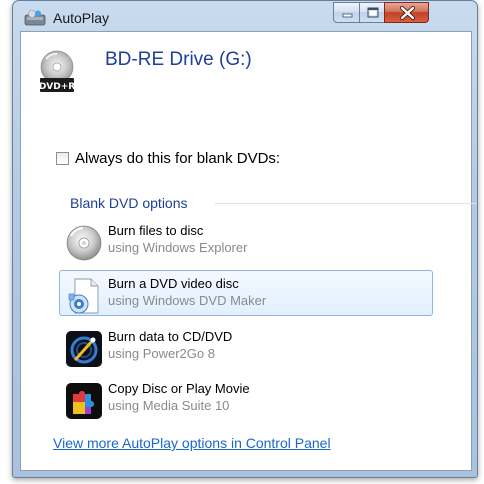  Describe the element at coordinates (169, 405) in the screenshot. I see `option-subtitle: using Media Suite 10` at that location.